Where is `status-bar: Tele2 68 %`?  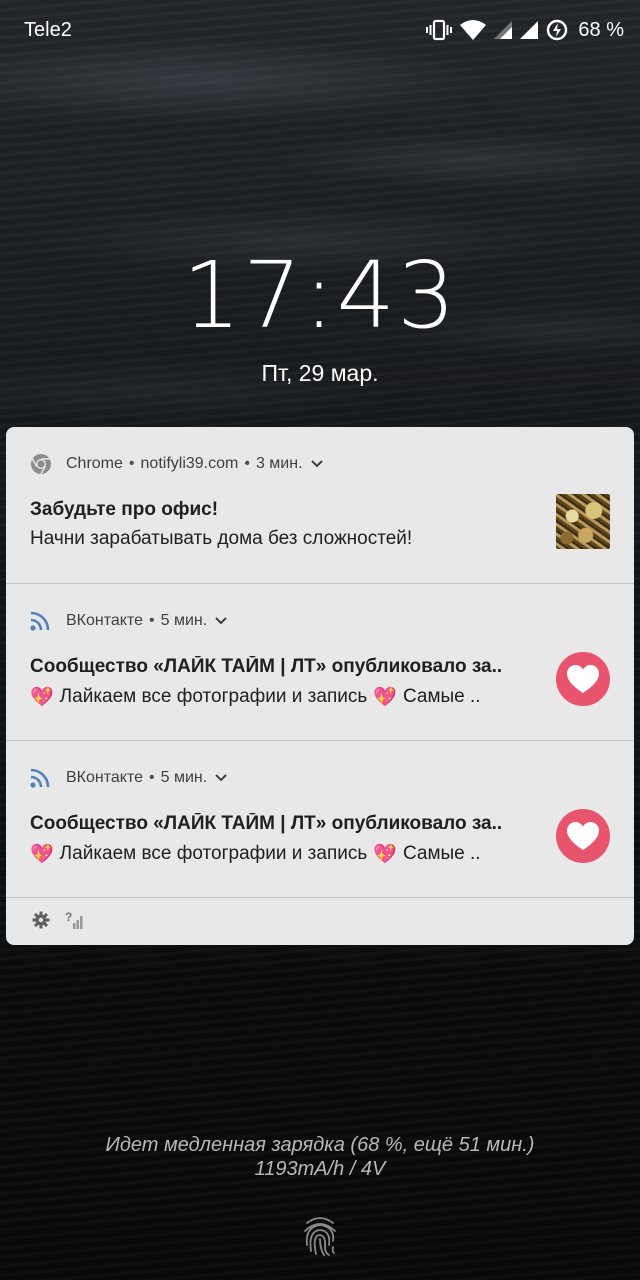 status-bar: Tele2 68 % is located at coordinates (320, 30).